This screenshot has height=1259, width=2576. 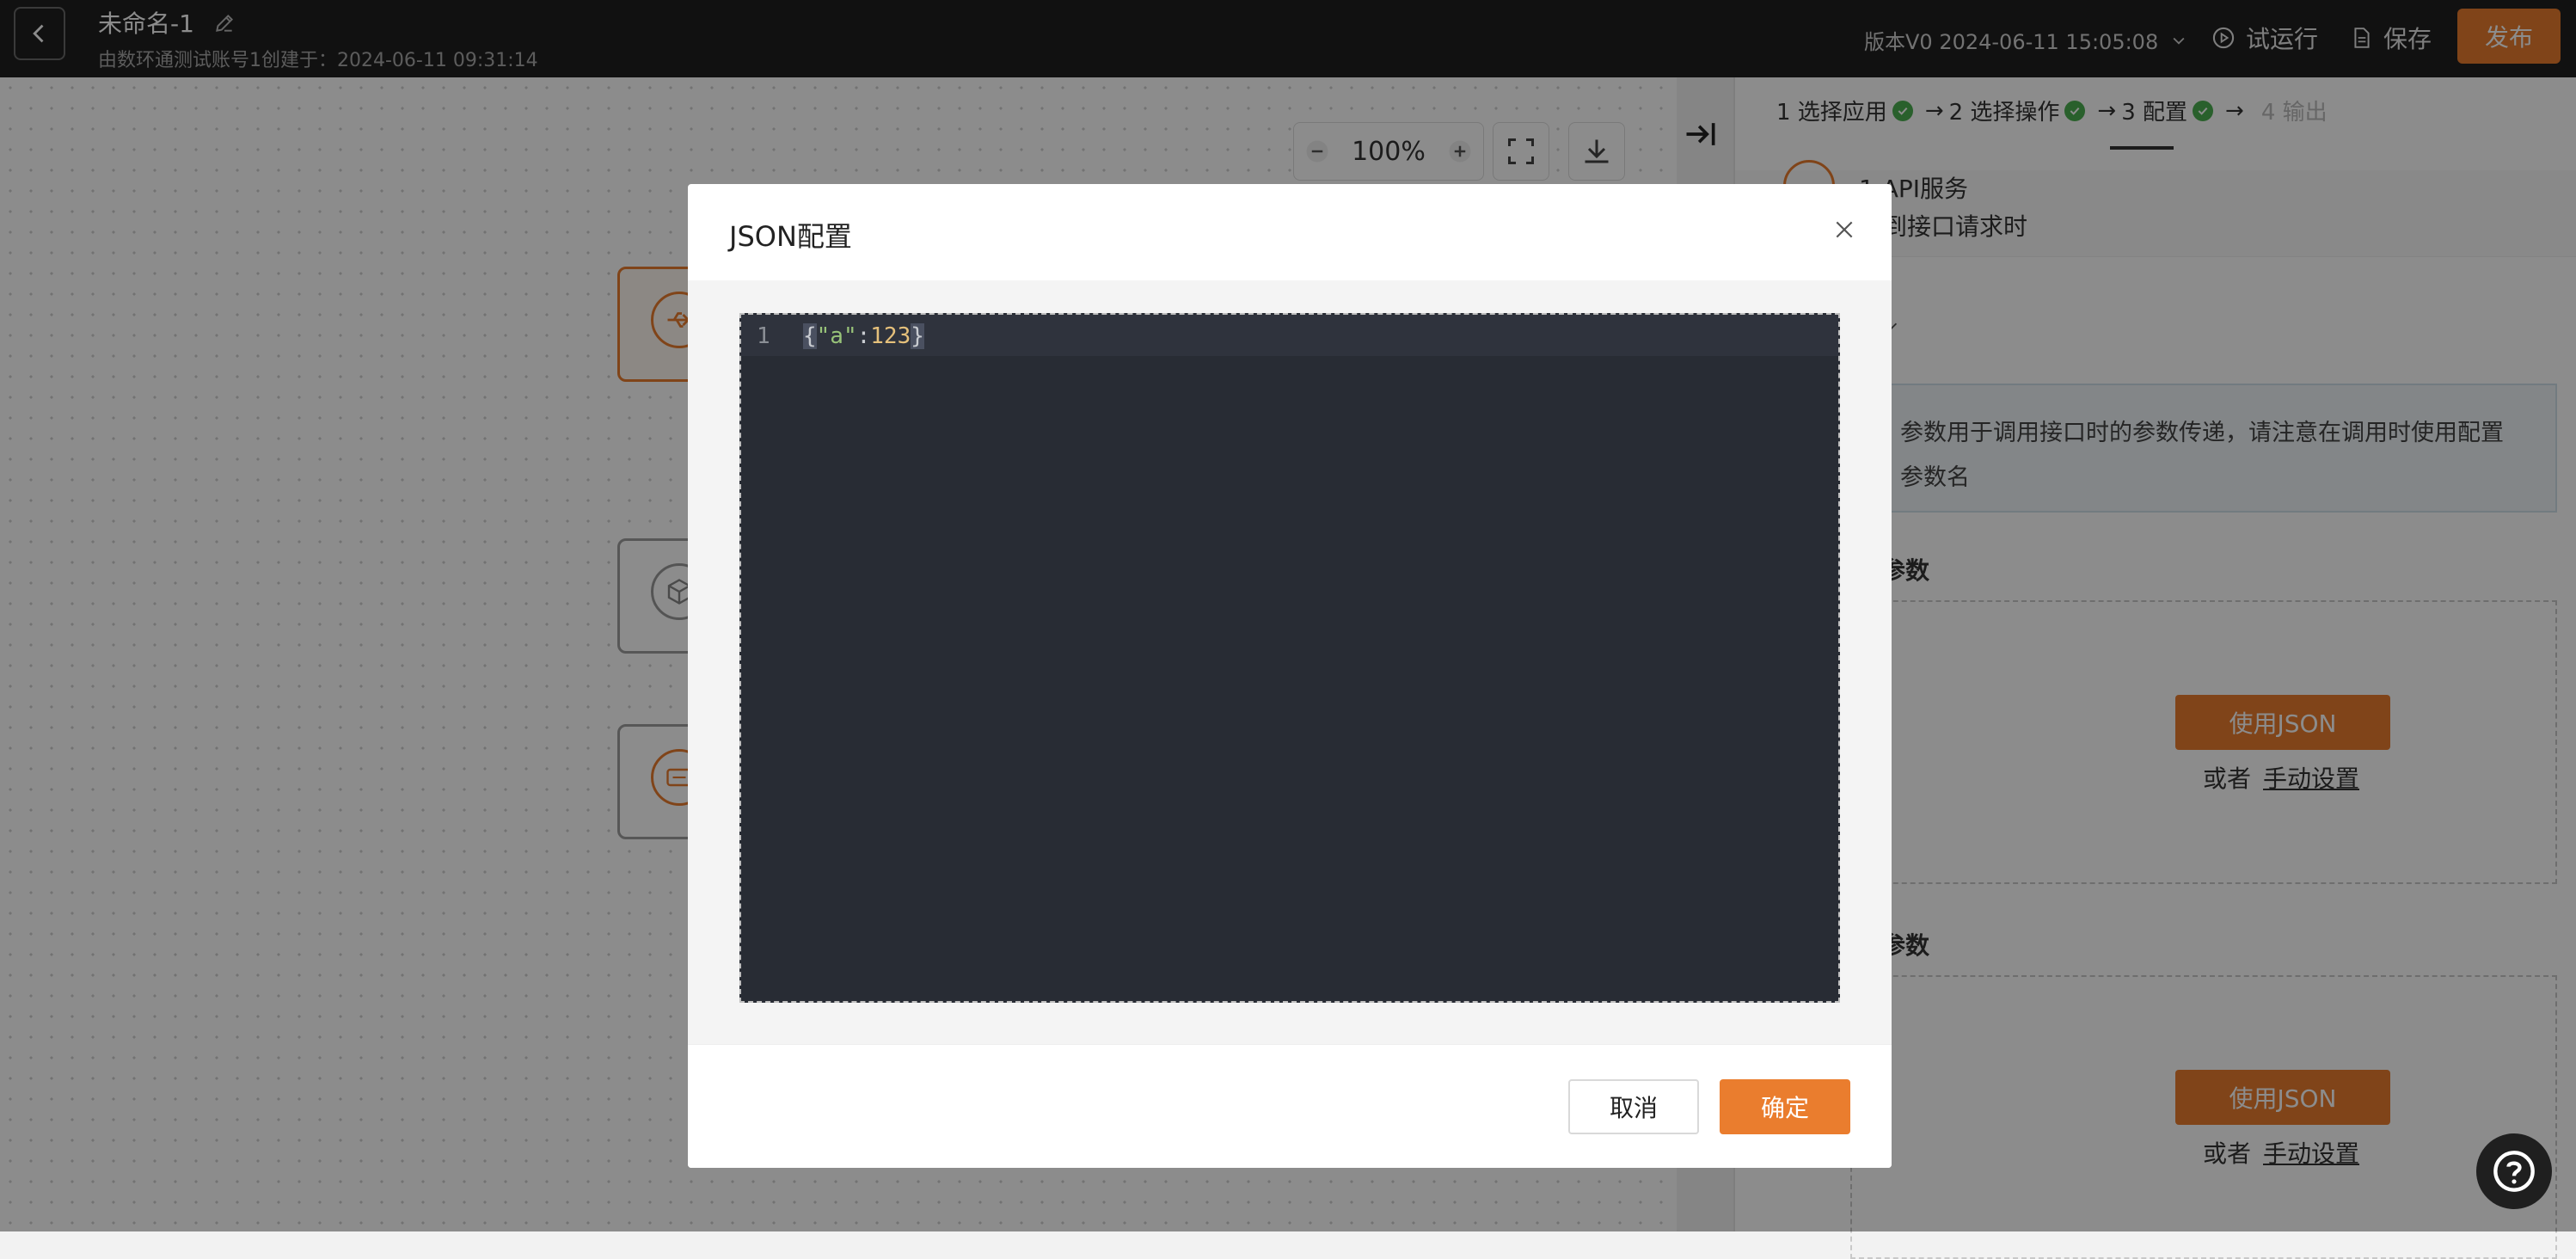 What do you see at coordinates (1290, 1106) in the screenshot?
I see `dialog-footer: 取消 确定` at bounding box center [1290, 1106].